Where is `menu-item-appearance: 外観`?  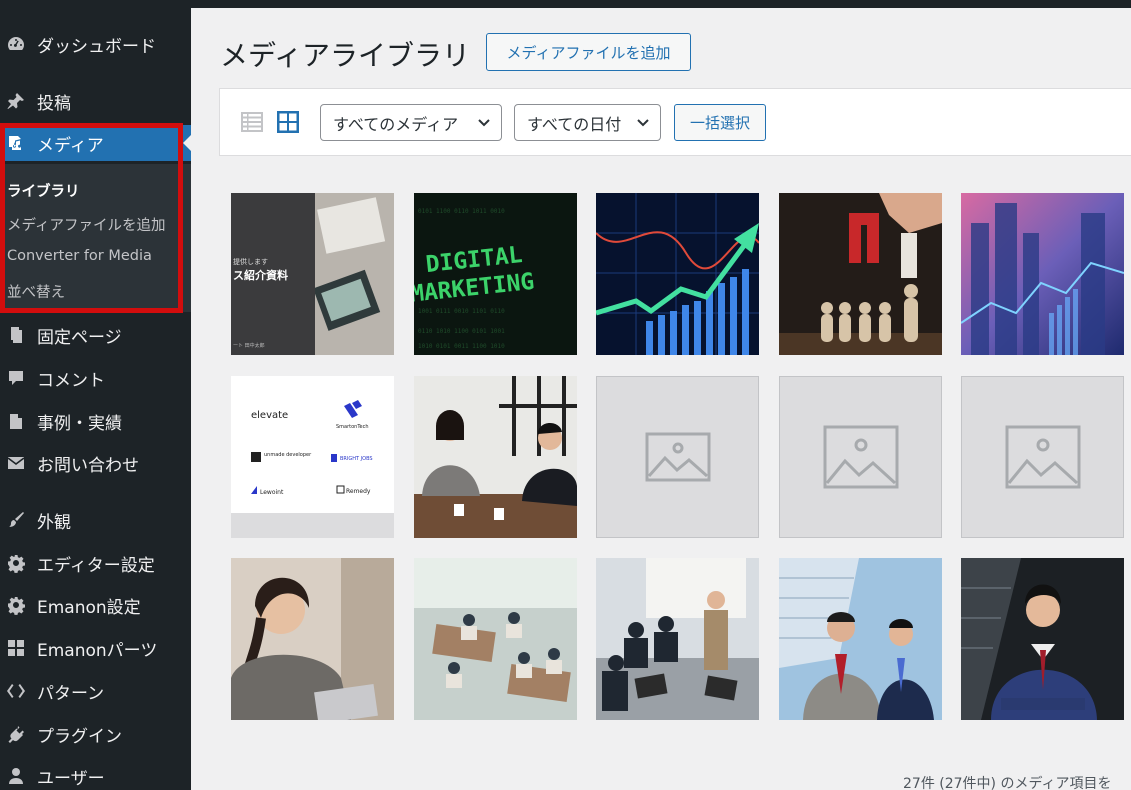
menu-item-appearance: 外観 is located at coordinates (95, 520).